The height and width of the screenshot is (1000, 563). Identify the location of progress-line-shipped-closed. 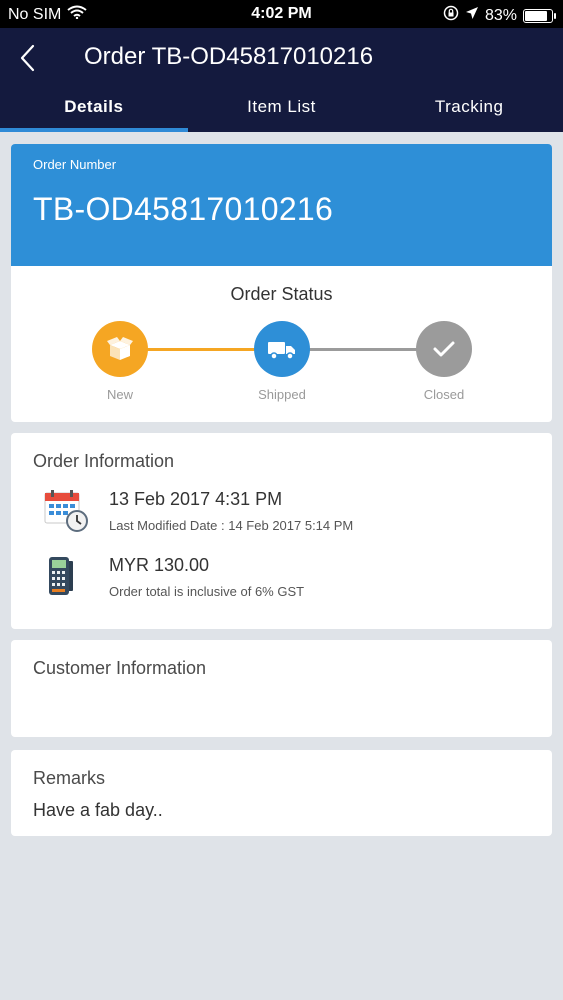
(362, 349).